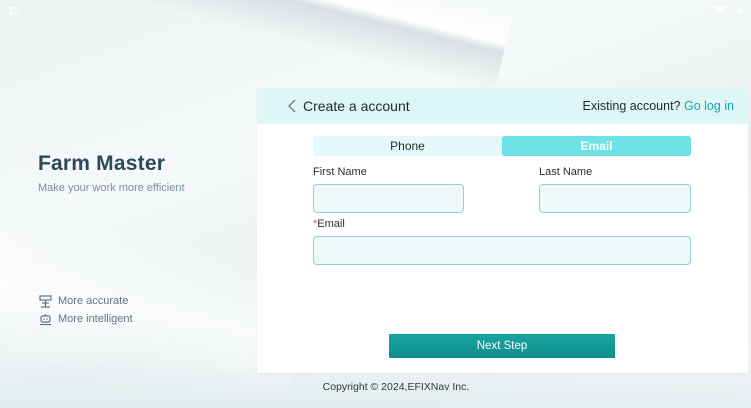  I want to click on feature-list: More accurate More intelligent, so click(85, 310).